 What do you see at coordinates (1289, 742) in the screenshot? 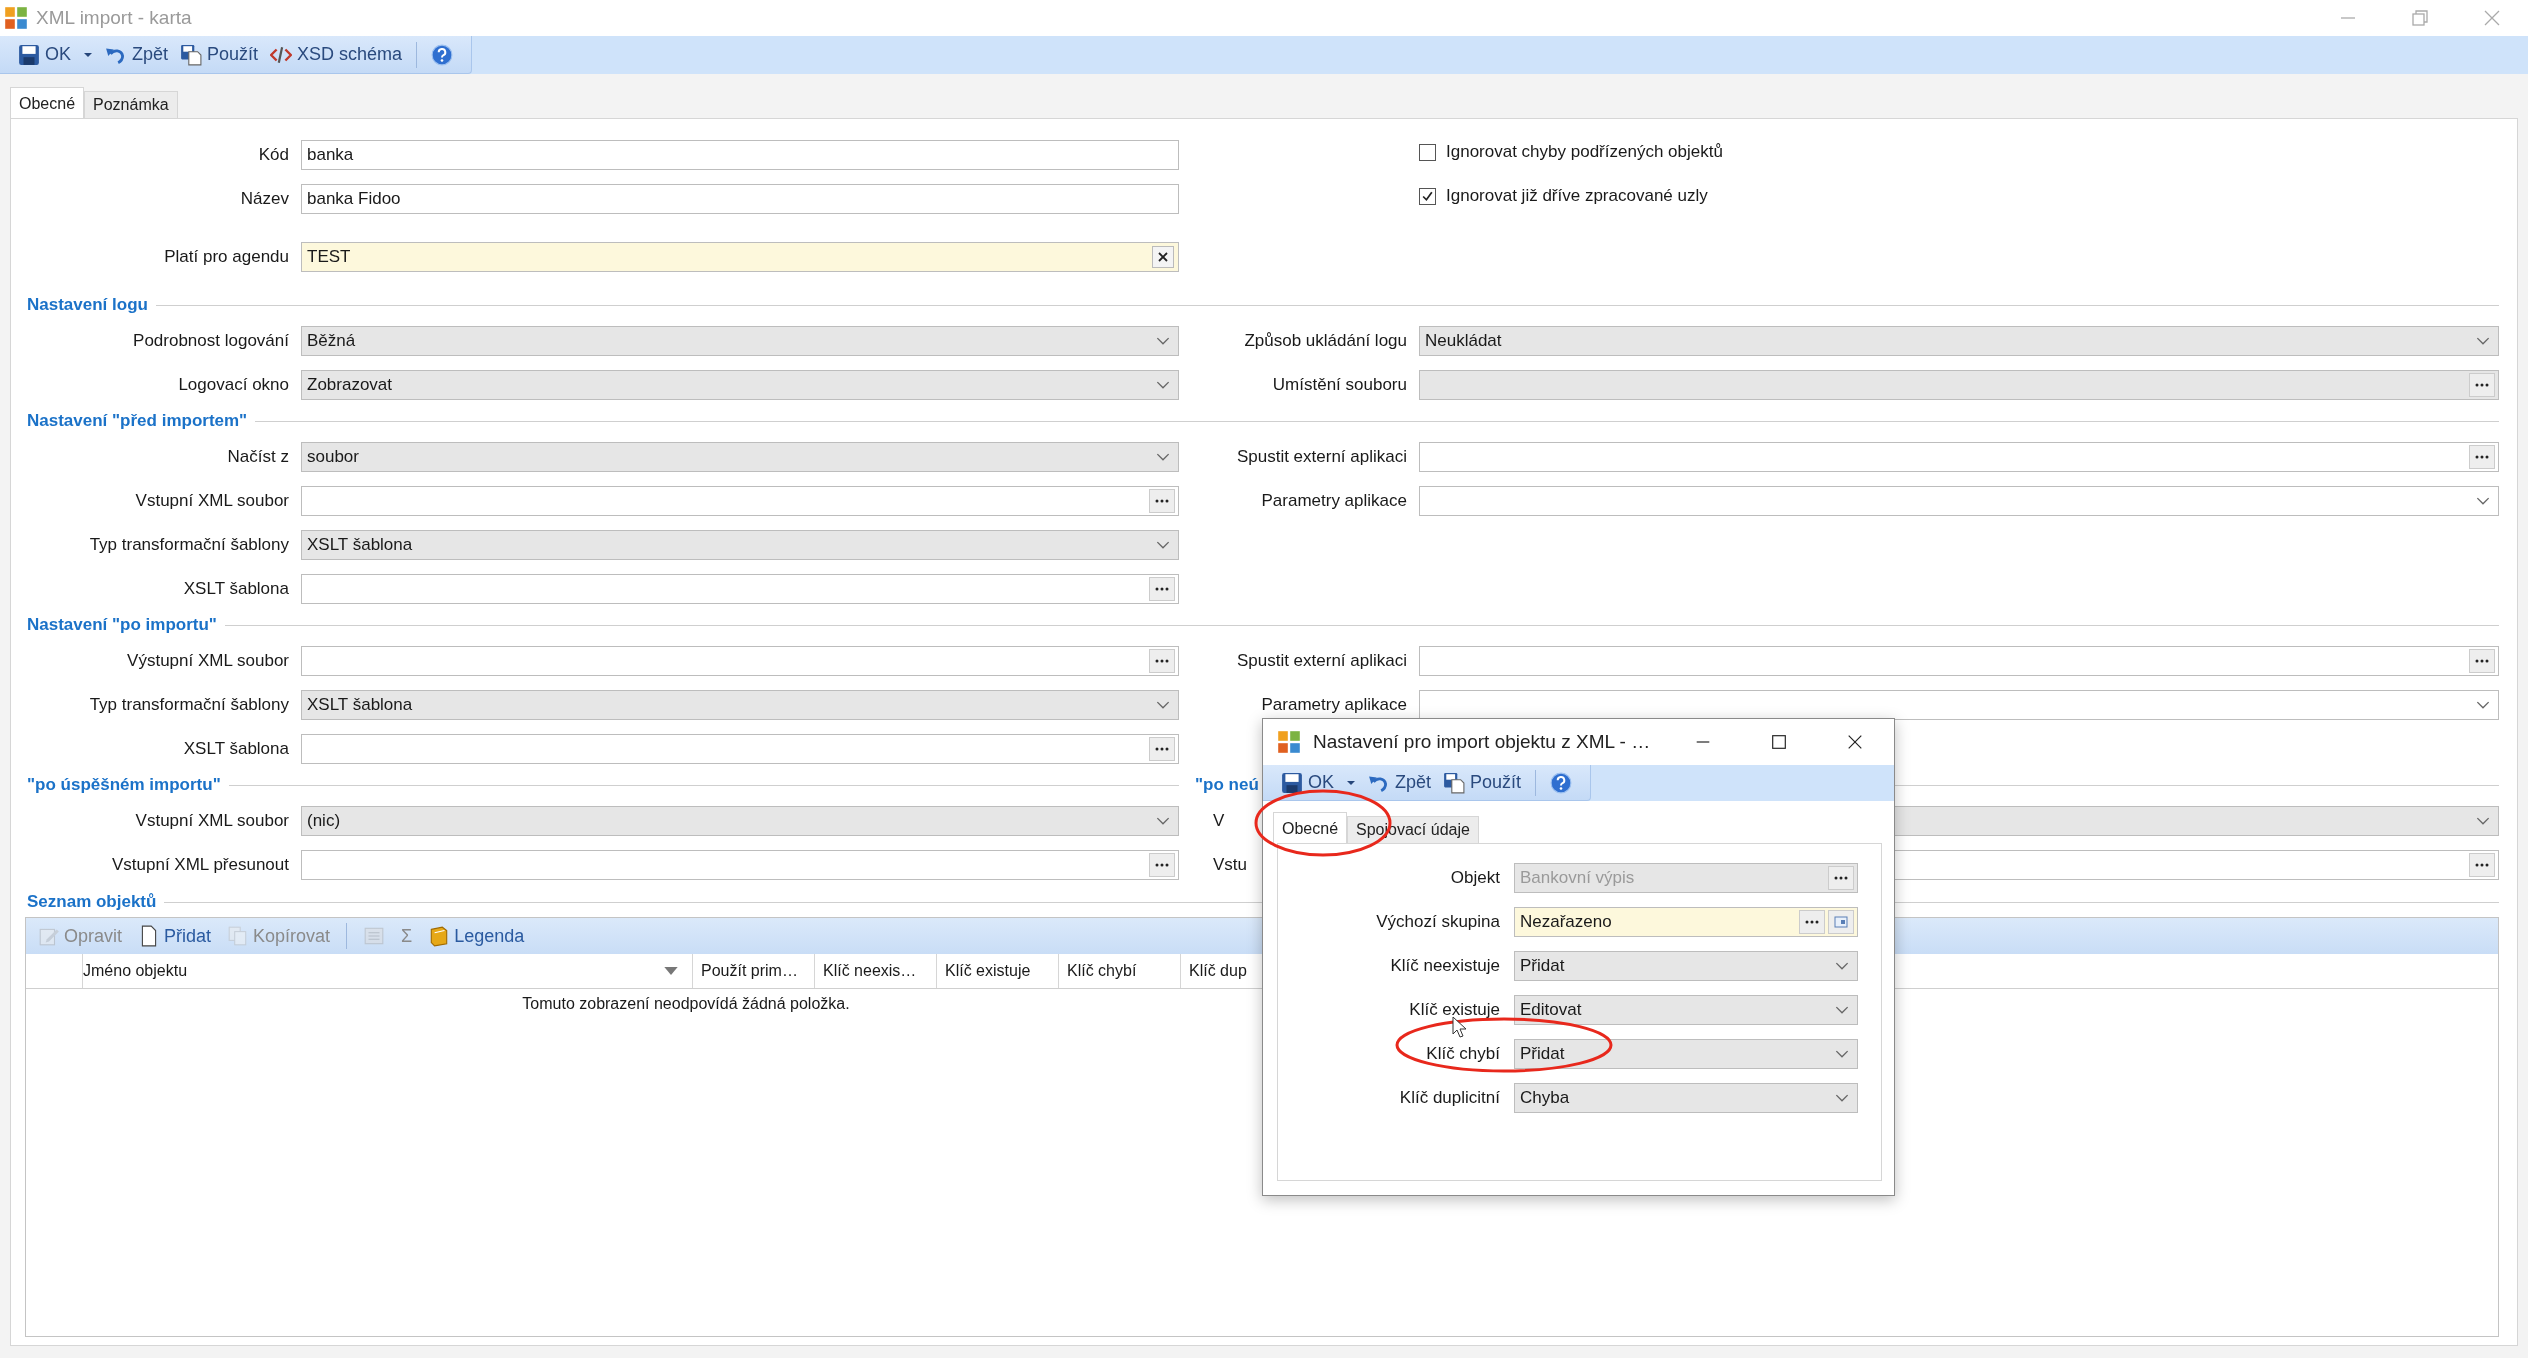
I see `app-icon` at bounding box center [1289, 742].